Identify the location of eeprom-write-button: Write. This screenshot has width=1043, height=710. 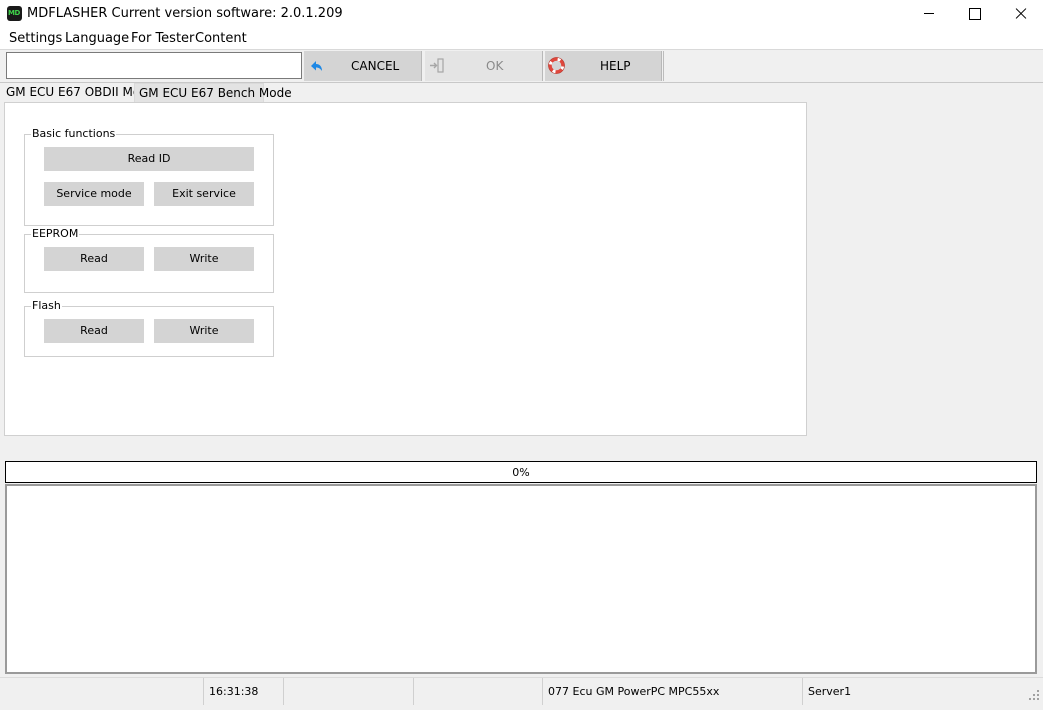
(204, 259).